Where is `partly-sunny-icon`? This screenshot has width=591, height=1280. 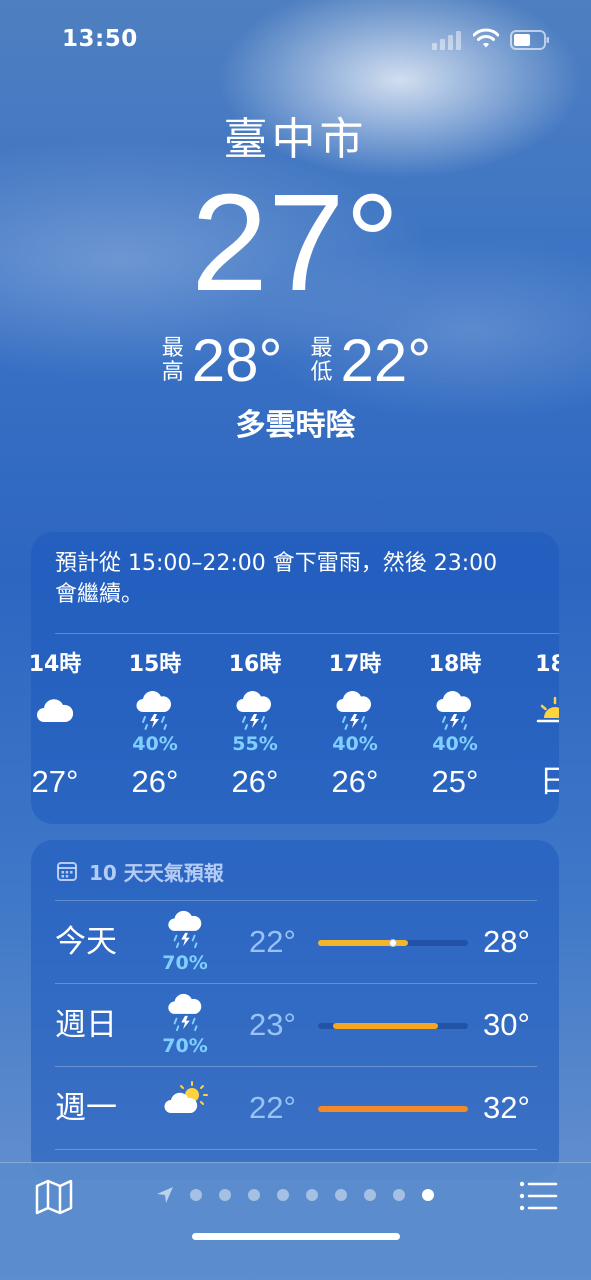
partly-sunny-icon is located at coordinates (186, 1097).